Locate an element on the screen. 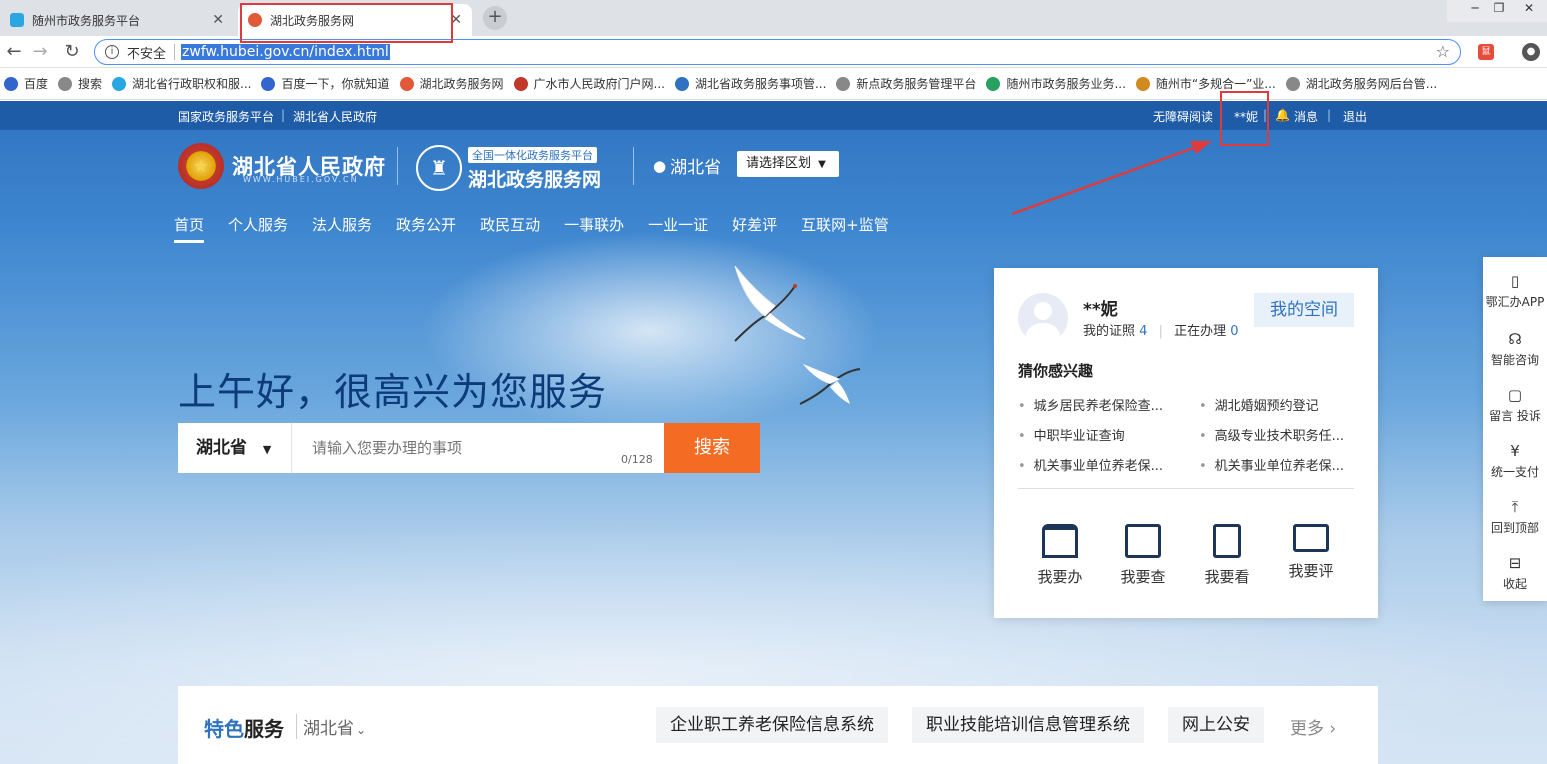 This screenshot has width=1547, height=764. account-icon: ● is located at coordinates (1531, 52).